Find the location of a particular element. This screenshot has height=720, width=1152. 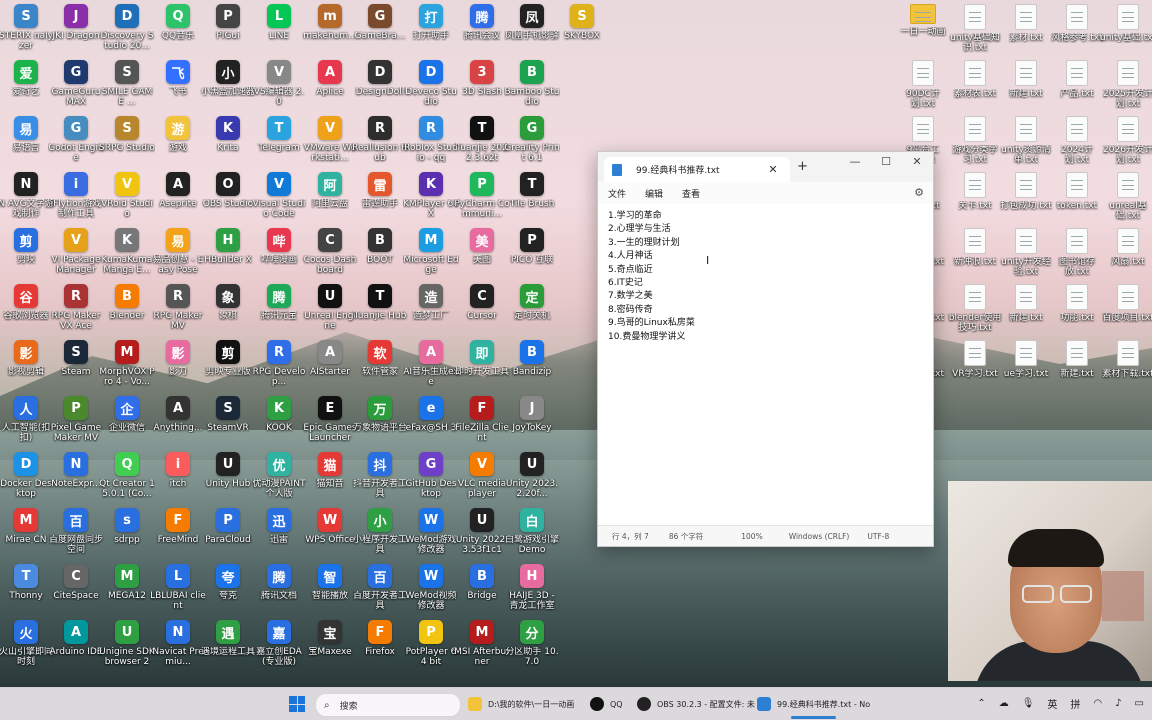

desktop-icon: V VRoid Studio is located at coordinates (127, 195).